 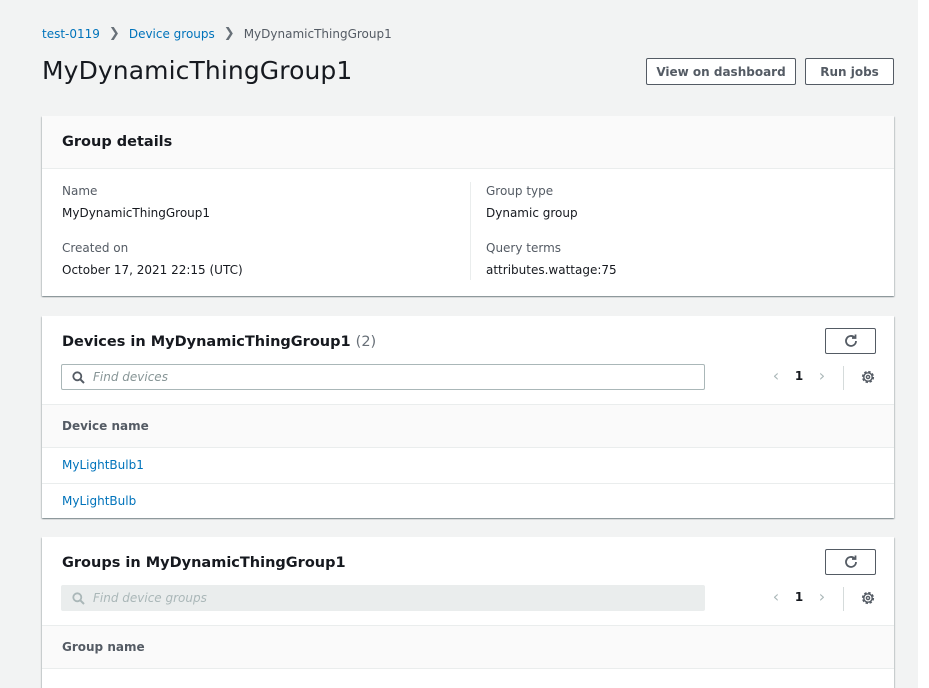 What do you see at coordinates (468, 502) in the screenshot?
I see `table-row: MyLightBulb` at bounding box center [468, 502].